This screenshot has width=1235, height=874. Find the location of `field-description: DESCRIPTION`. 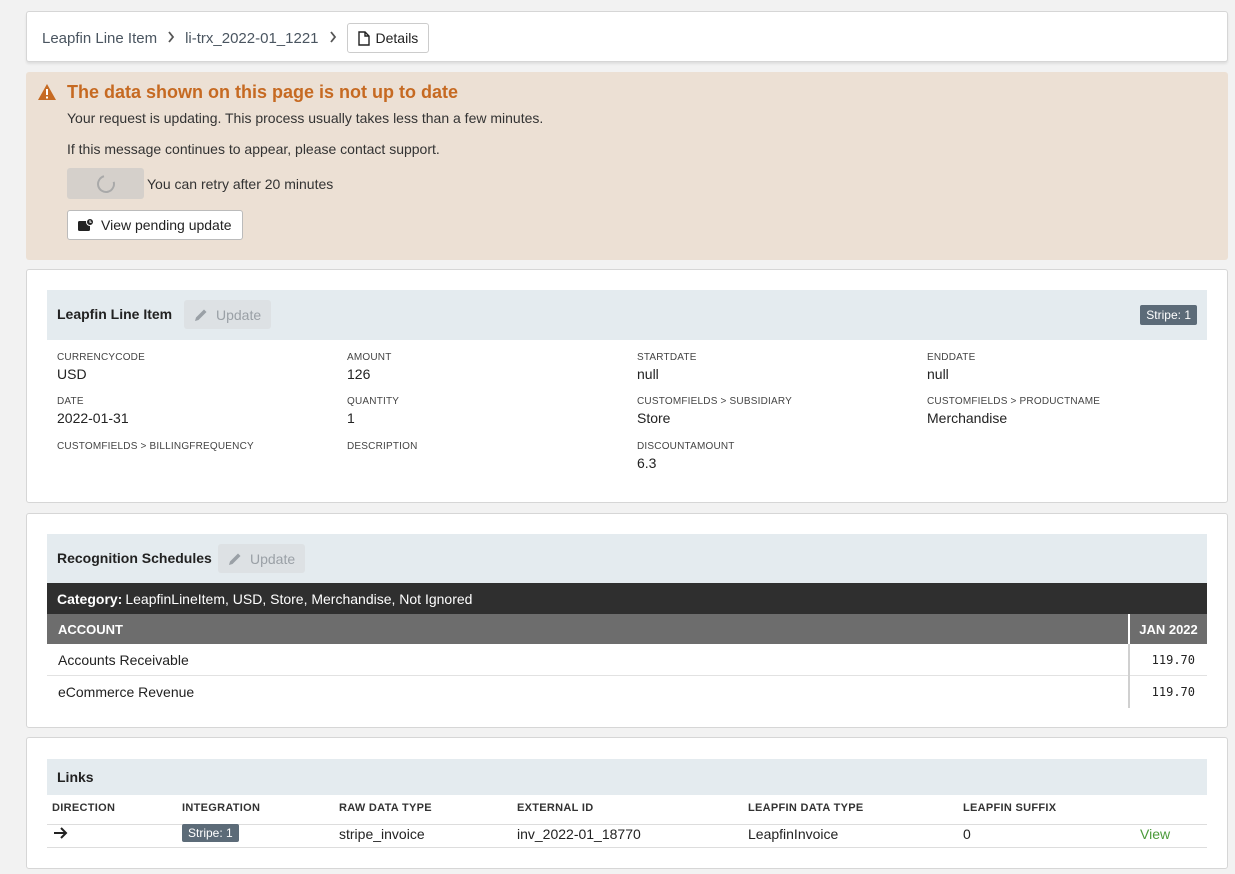

field-description: DESCRIPTION is located at coordinates (382, 448).